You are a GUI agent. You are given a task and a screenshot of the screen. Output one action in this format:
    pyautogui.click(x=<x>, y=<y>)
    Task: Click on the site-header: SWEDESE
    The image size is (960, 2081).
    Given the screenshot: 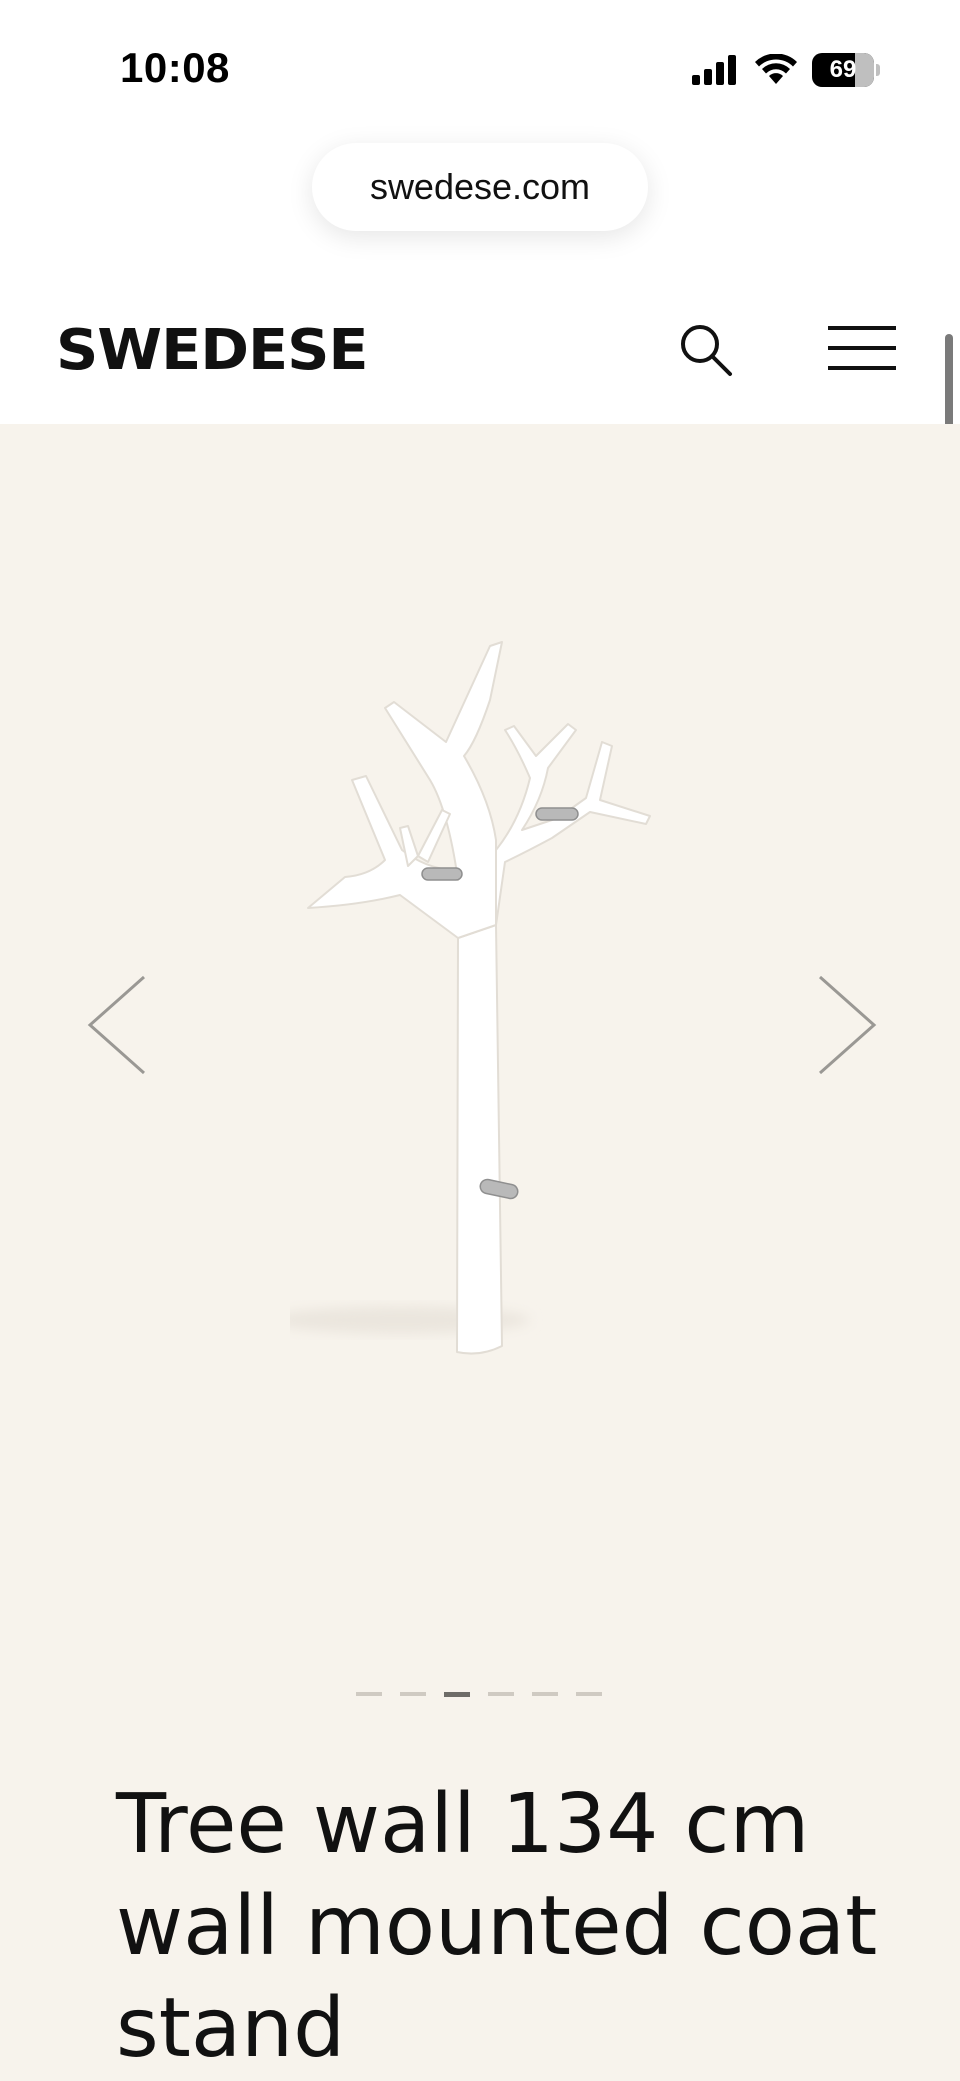 What is the action you would take?
    pyautogui.click(x=480, y=362)
    